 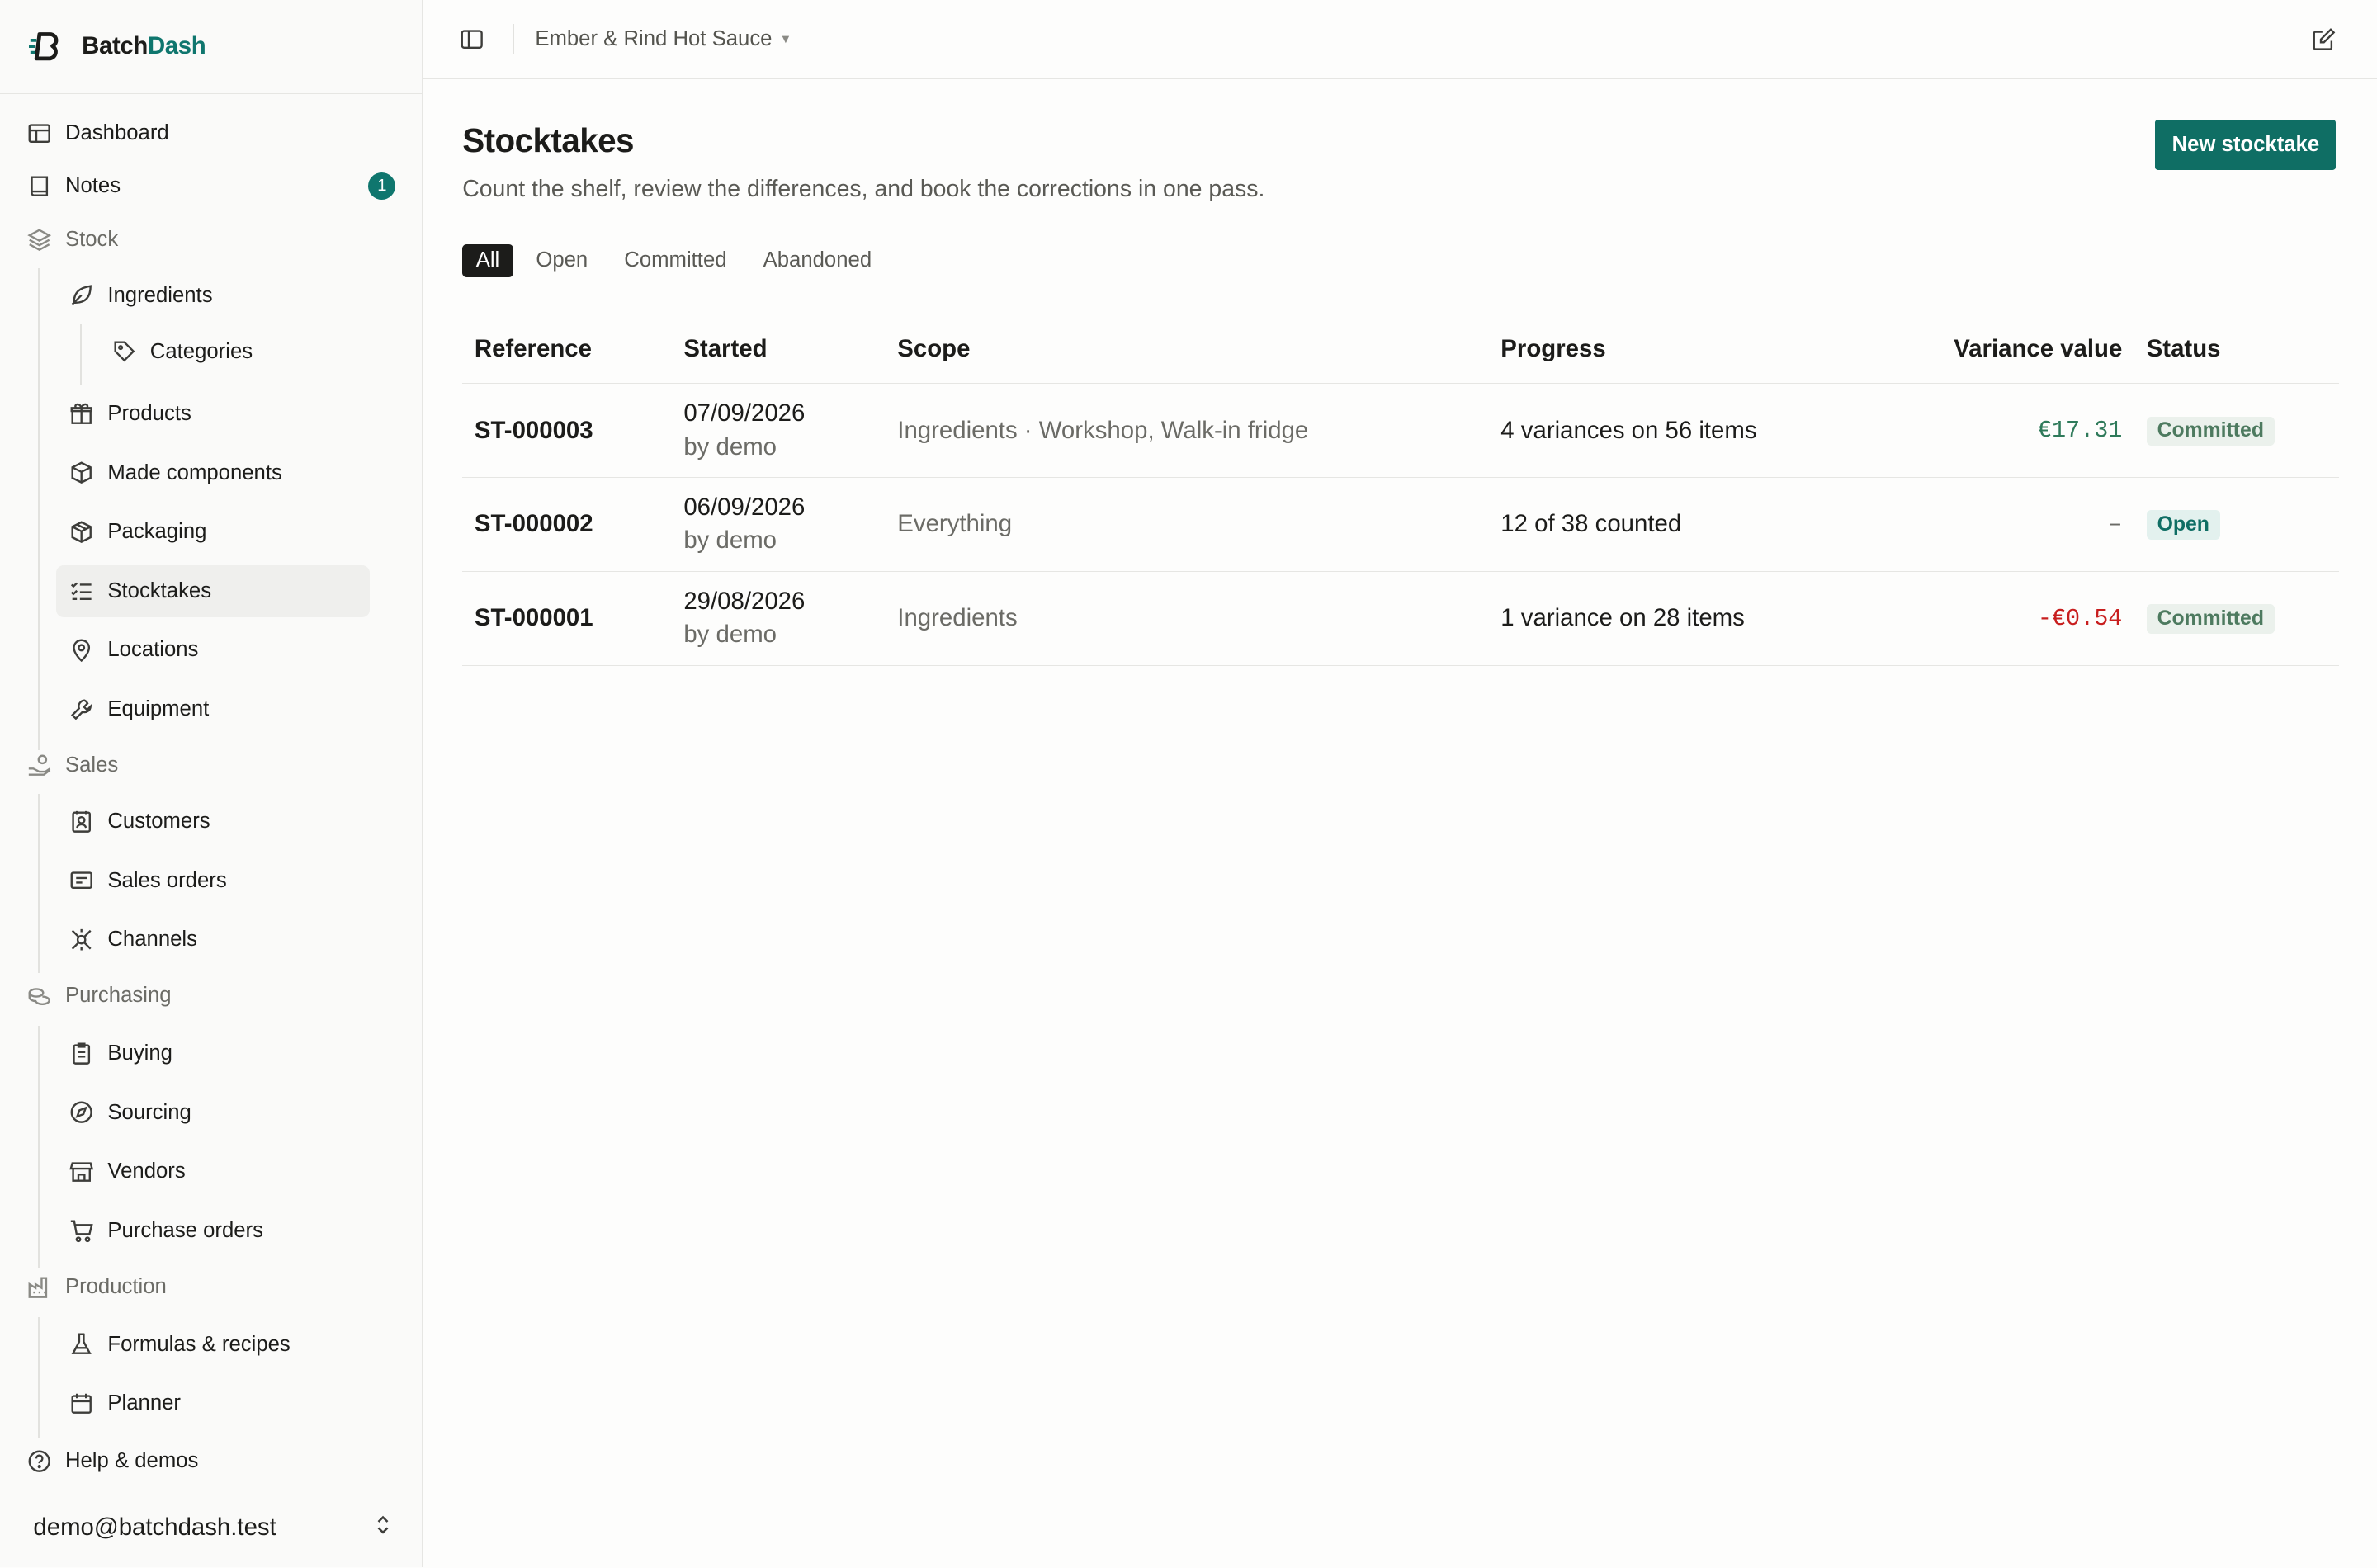 What do you see at coordinates (211, 765) in the screenshot?
I see `sidebar-group-sales: Sales` at bounding box center [211, 765].